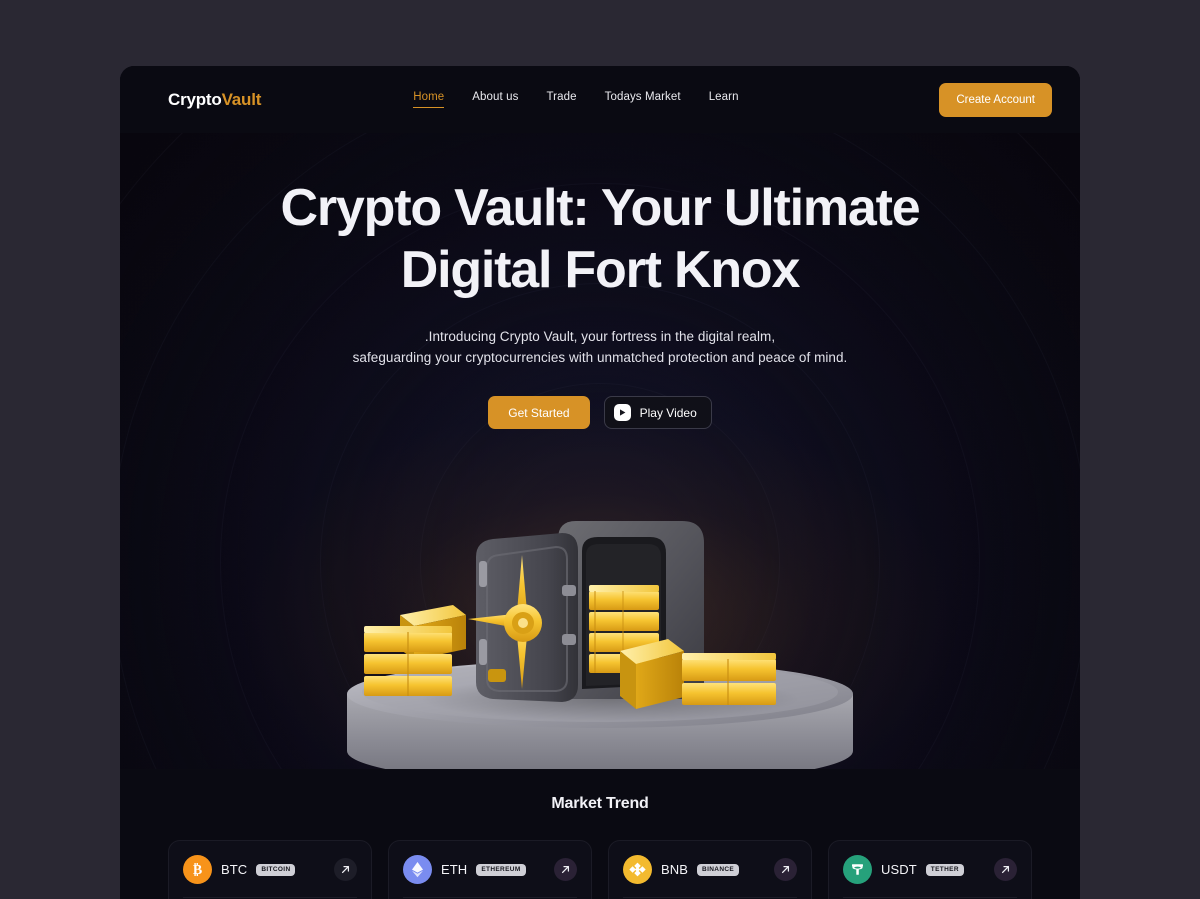 Image resolution: width=1200 pixels, height=899 pixels. What do you see at coordinates (501, 869) in the screenshot?
I see `coin-badge: ETHEREUM` at bounding box center [501, 869].